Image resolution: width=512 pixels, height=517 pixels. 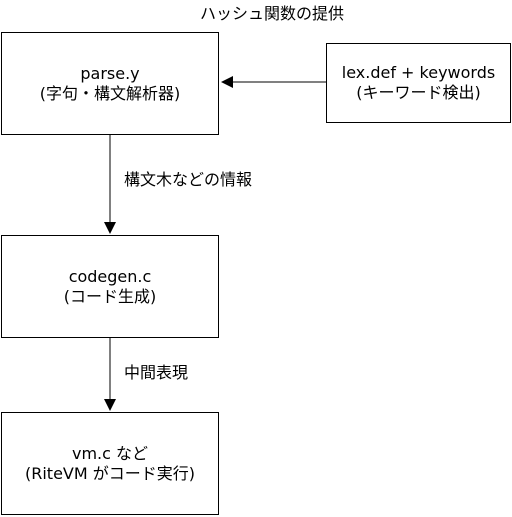 I want to click on node-vm: vm.c など (RiteVM がコード実行), so click(x=110, y=463).